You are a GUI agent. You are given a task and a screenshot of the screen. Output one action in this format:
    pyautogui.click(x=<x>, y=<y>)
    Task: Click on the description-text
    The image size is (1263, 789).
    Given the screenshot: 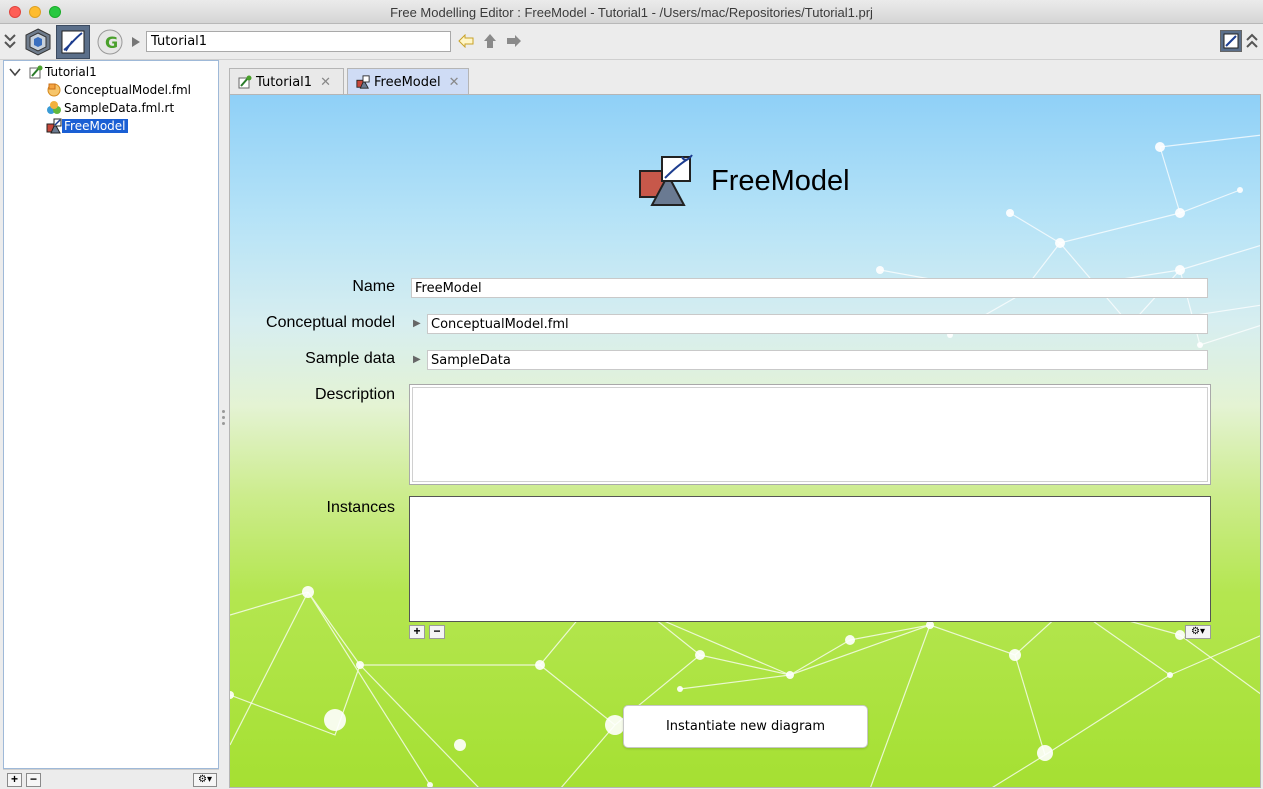 What is the action you would take?
    pyautogui.click(x=810, y=434)
    